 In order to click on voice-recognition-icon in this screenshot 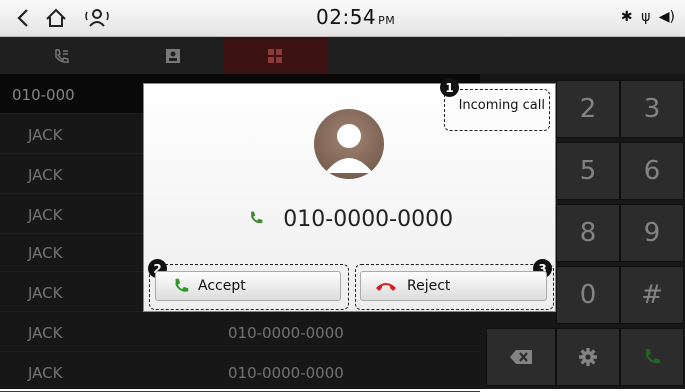, I will do `click(97, 20)`.